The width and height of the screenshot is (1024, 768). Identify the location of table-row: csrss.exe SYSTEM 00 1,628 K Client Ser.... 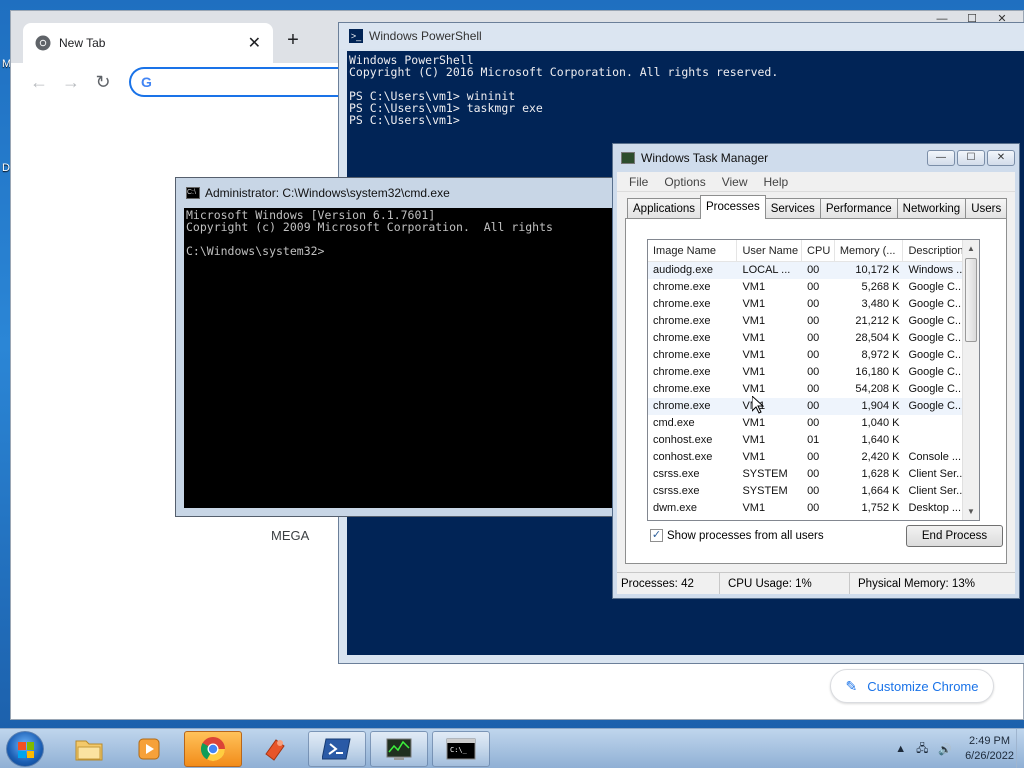
(813, 474).